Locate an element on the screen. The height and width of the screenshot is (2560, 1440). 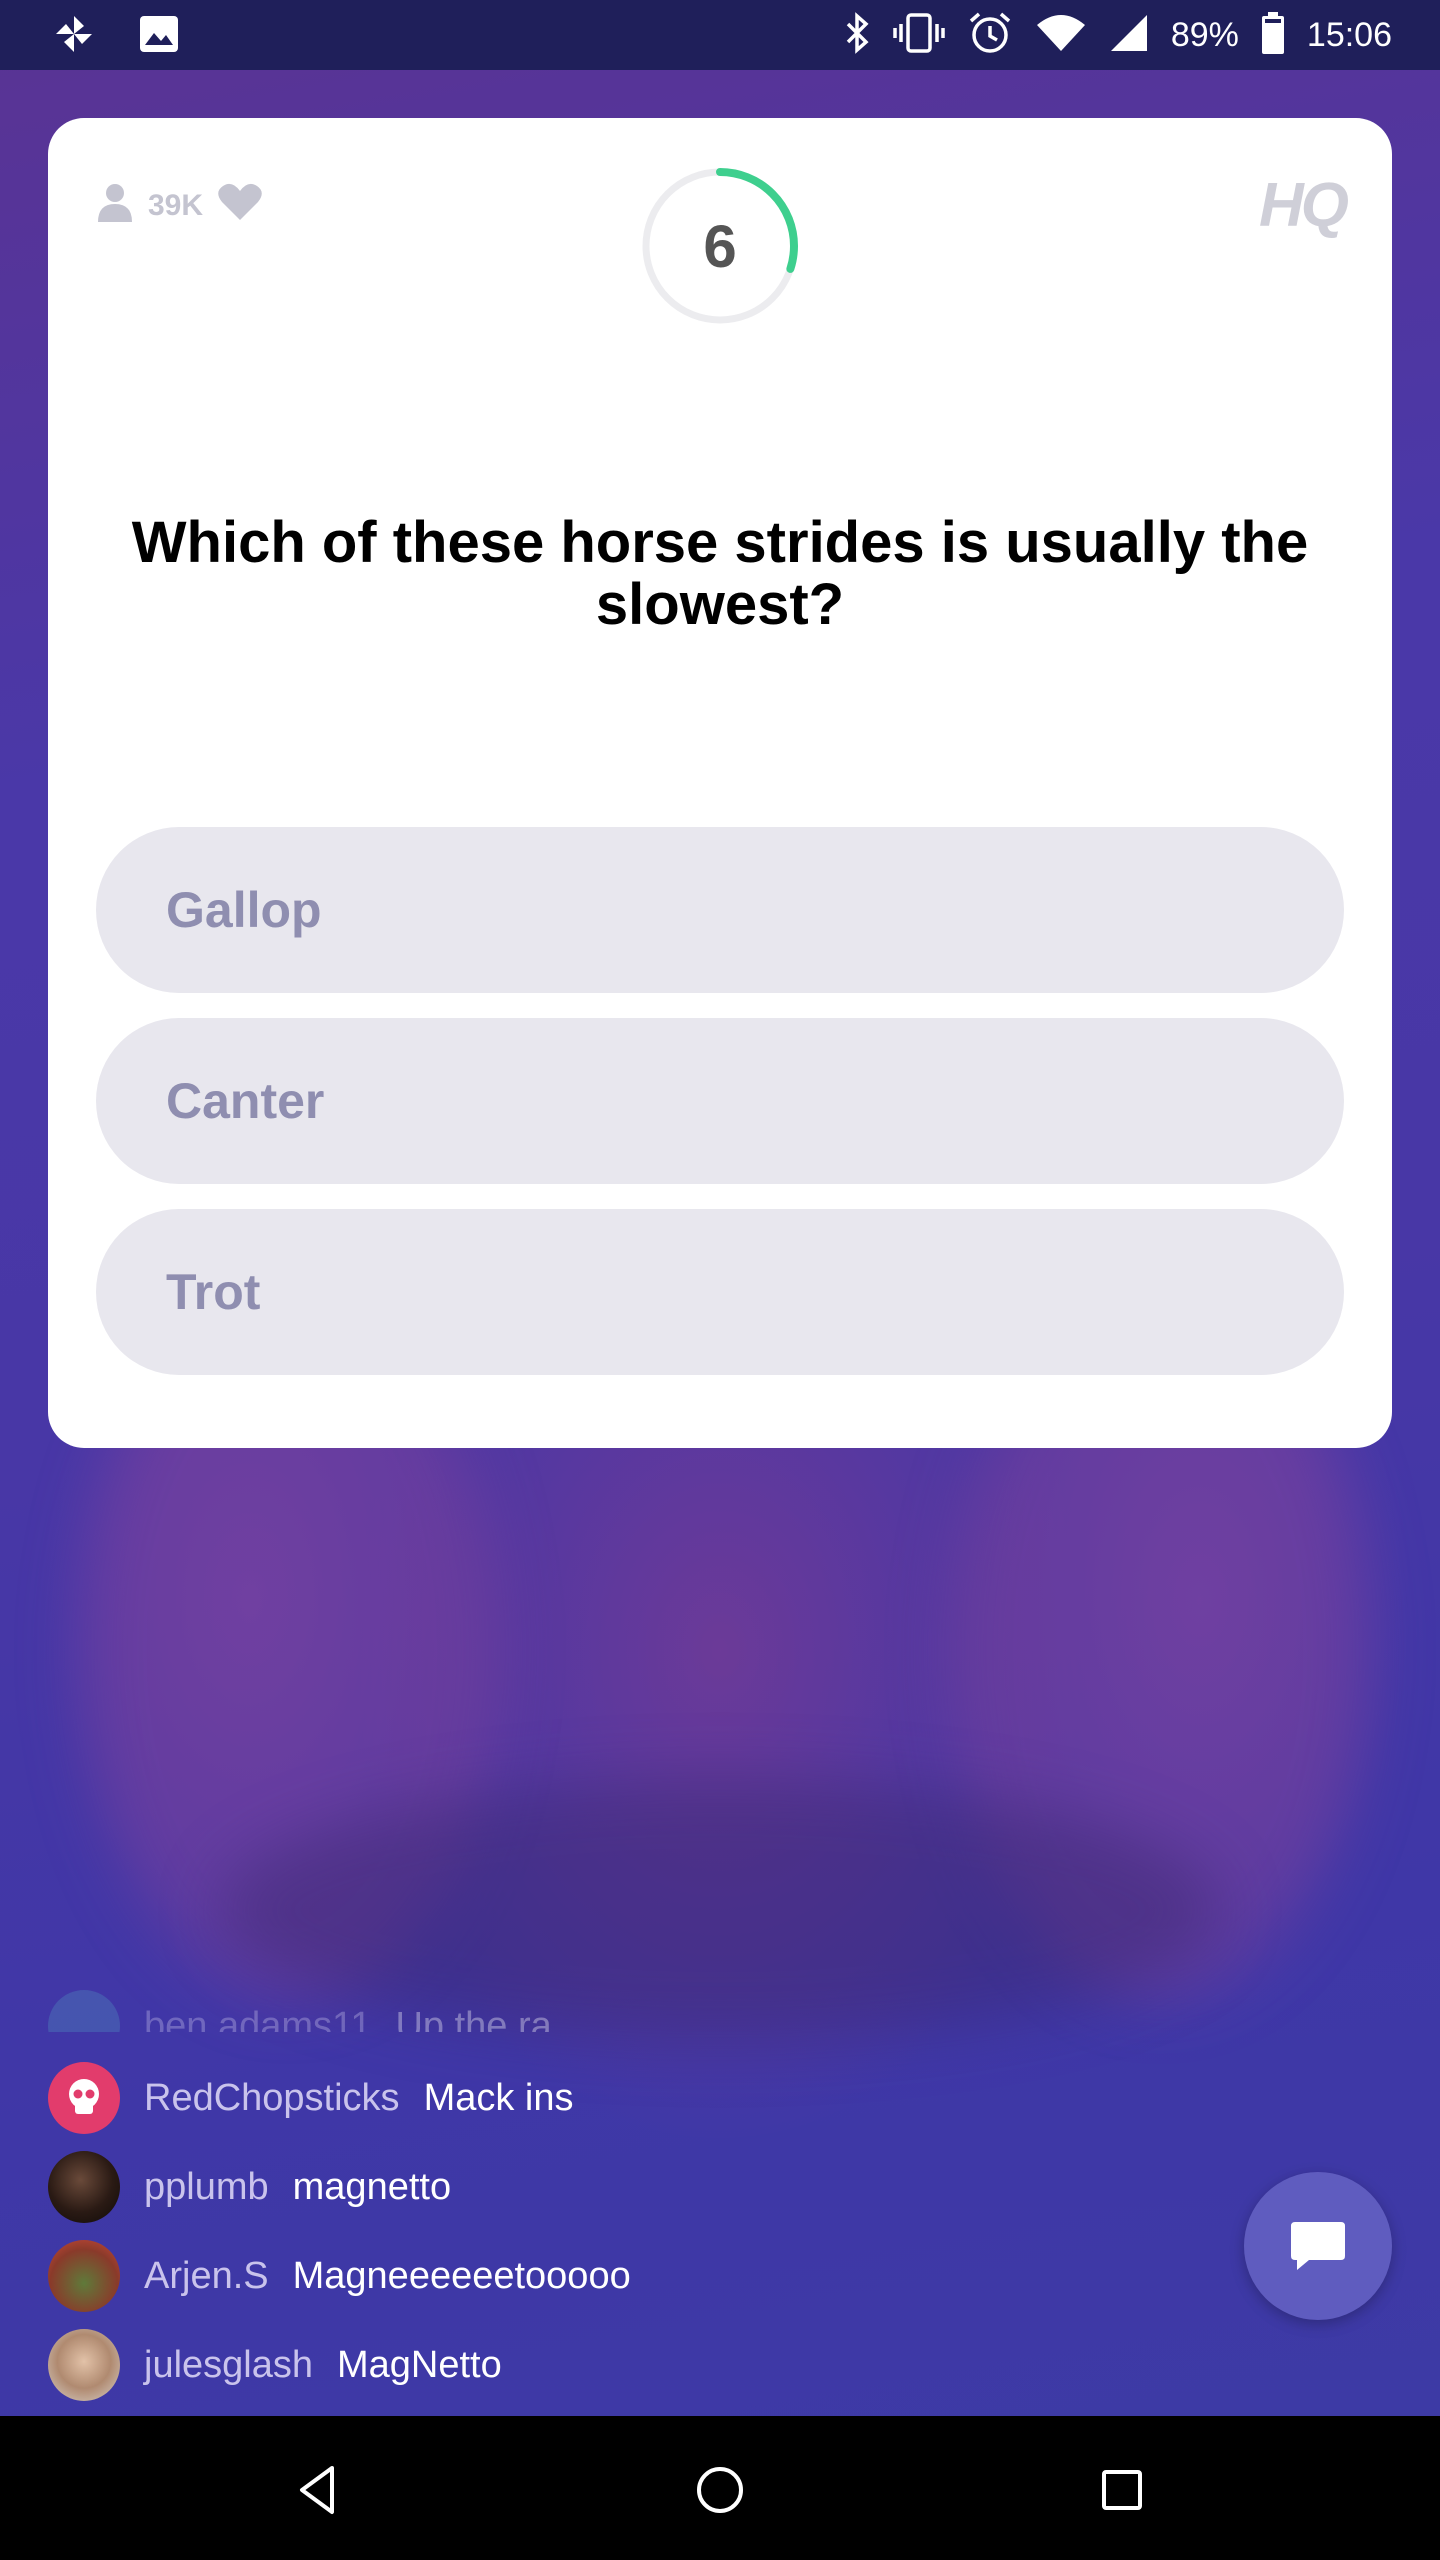
image-icon is located at coordinates (159, 36).